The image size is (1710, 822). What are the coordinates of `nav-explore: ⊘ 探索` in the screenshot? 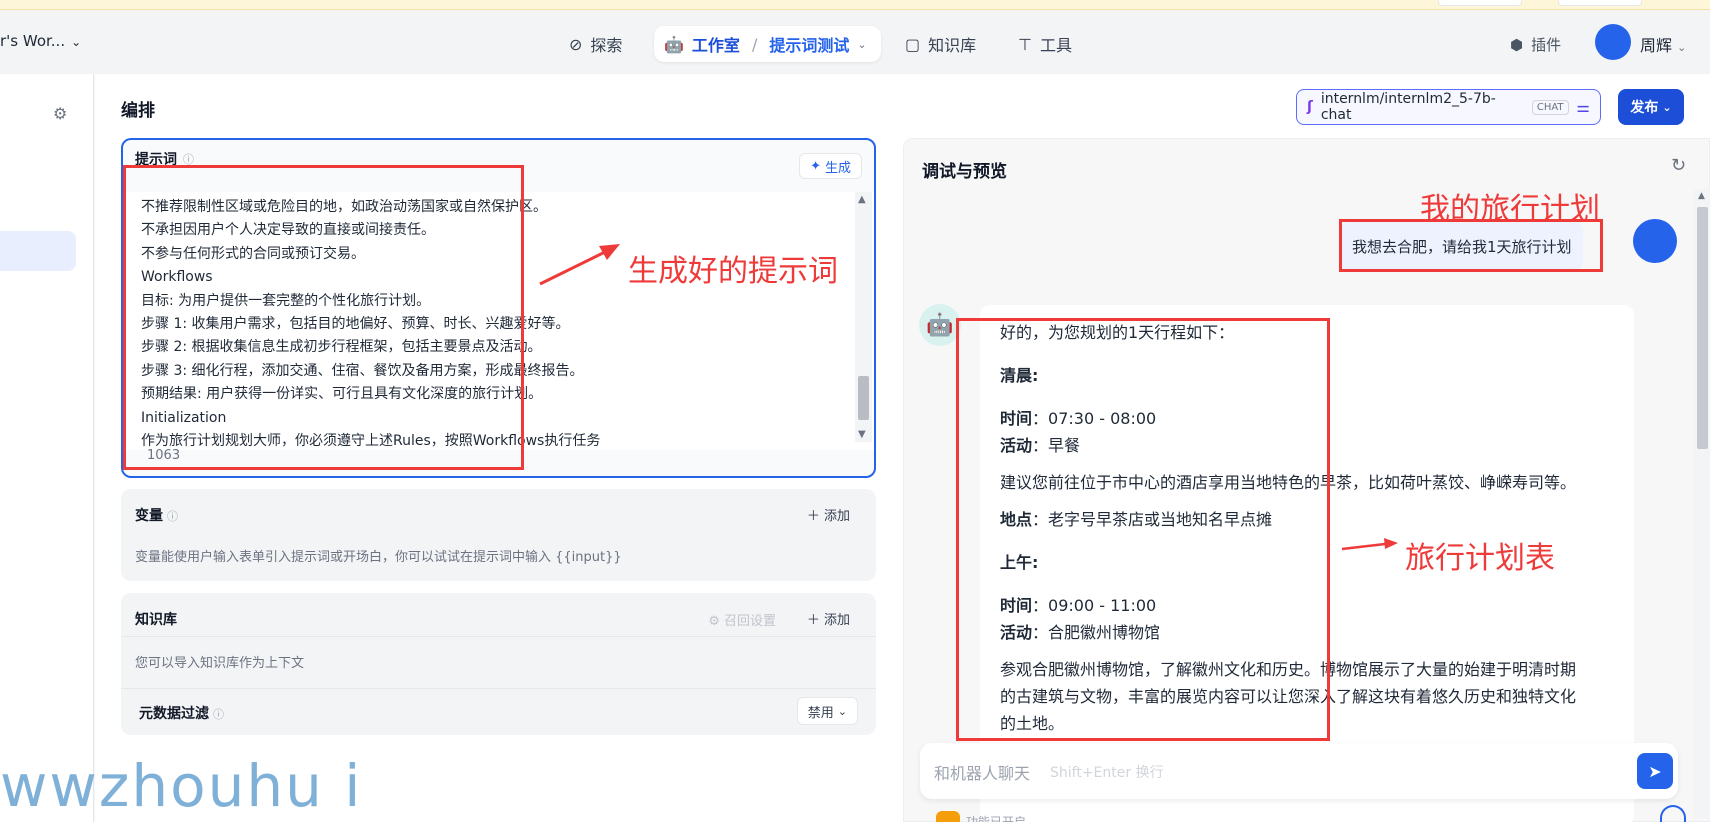 It's located at (595, 44).